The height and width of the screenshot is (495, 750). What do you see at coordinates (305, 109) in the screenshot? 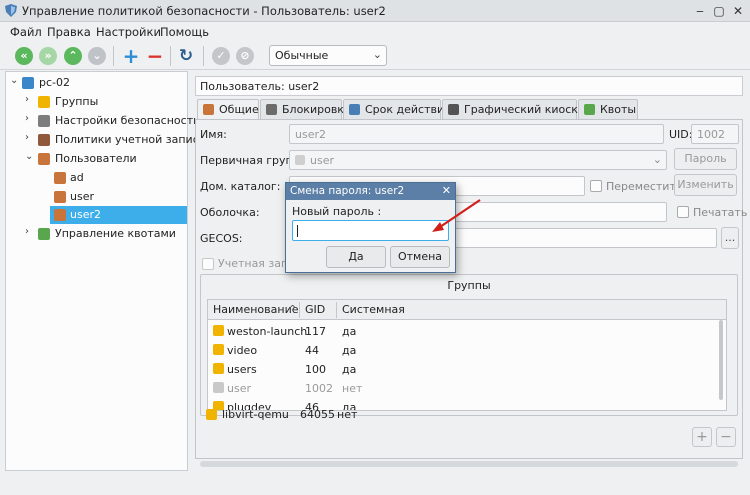
I see `tab-lock: Блокировка` at bounding box center [305, 109].